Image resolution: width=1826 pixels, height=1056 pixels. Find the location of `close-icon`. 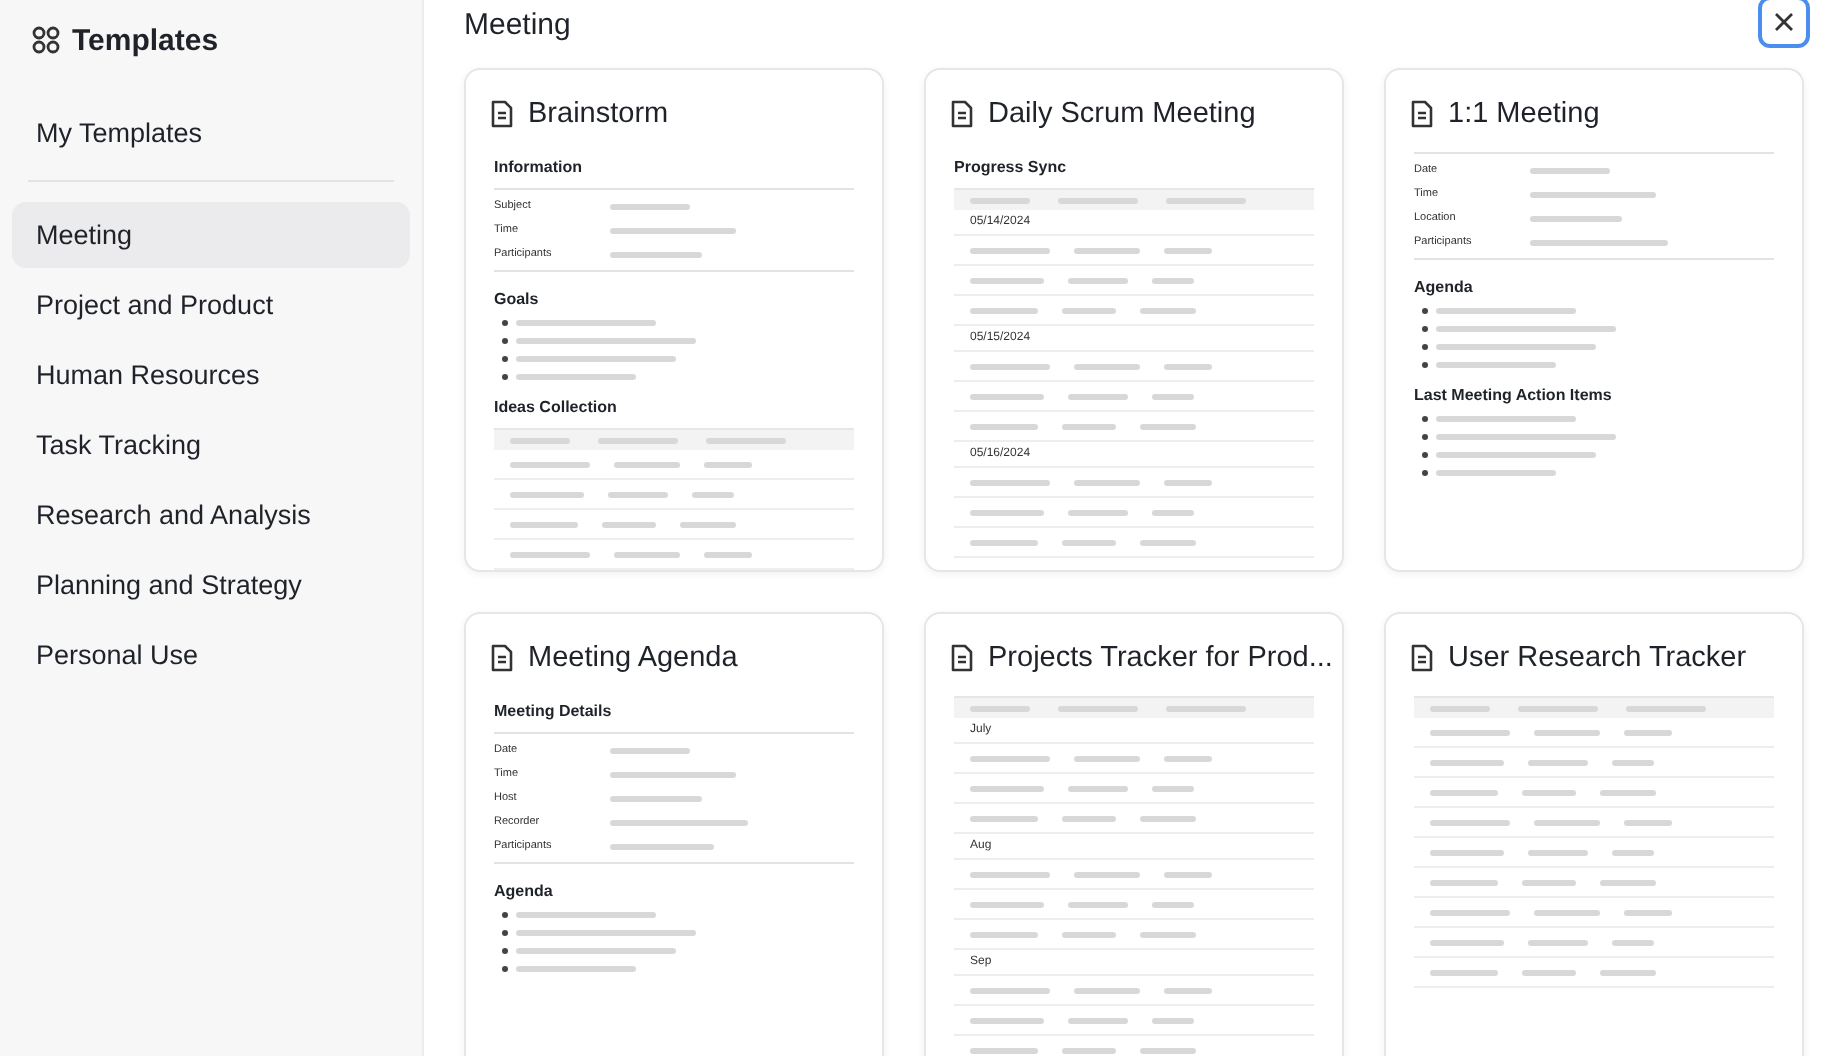

close-icon is located at coordinates (1784, 22).